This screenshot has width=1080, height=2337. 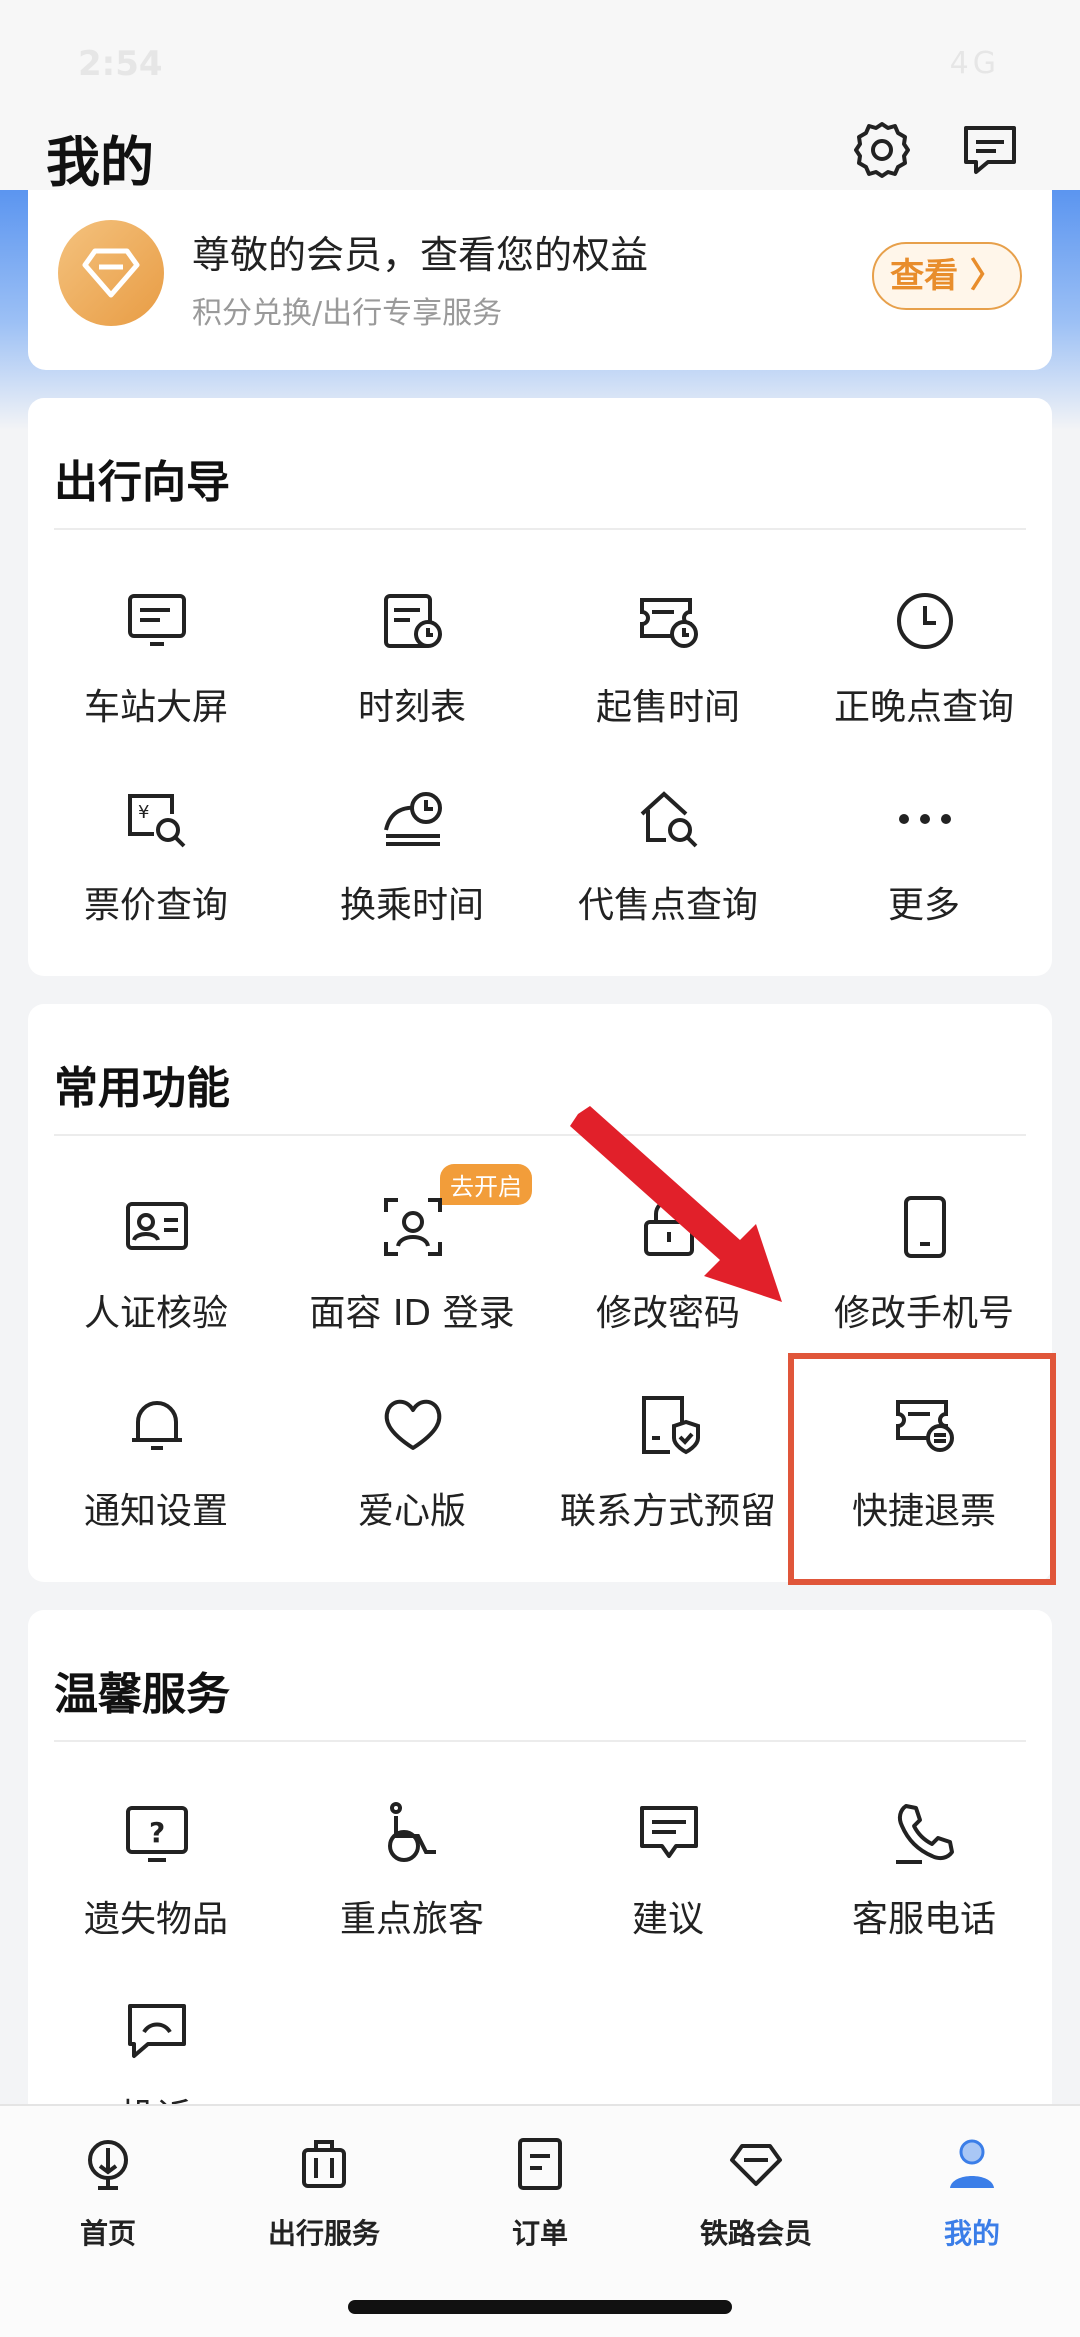 What do you see at coordinates (100, 162) in the screenshot?
I see `page-title: 我的` at bounding box center [100, 162].